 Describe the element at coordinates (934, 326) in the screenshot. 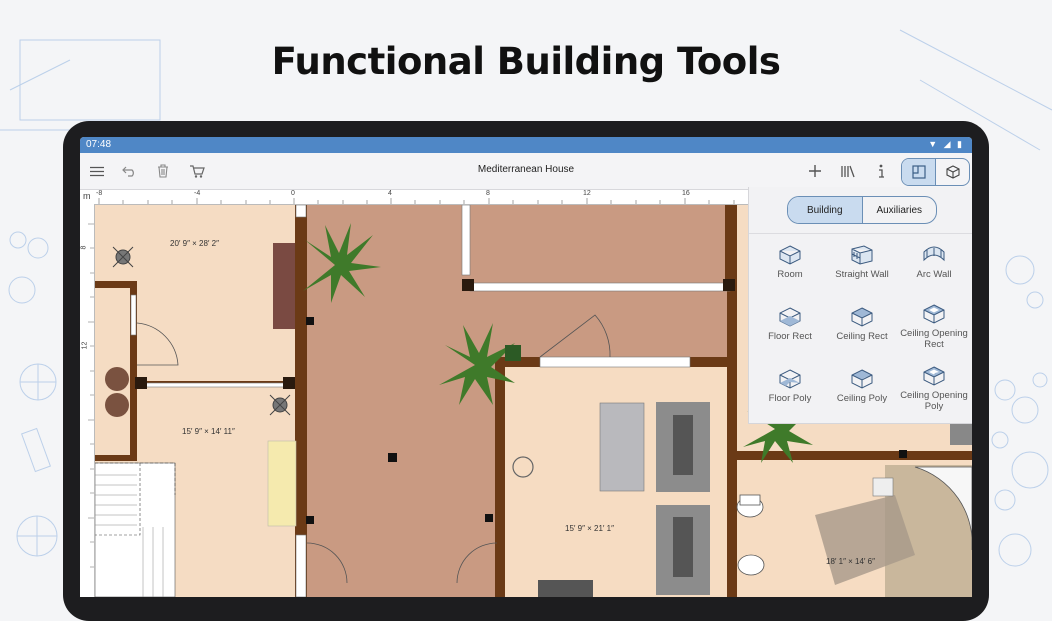

I see `tool-ceiling-opening-rect: Ceiling Opening Rect` at that location.